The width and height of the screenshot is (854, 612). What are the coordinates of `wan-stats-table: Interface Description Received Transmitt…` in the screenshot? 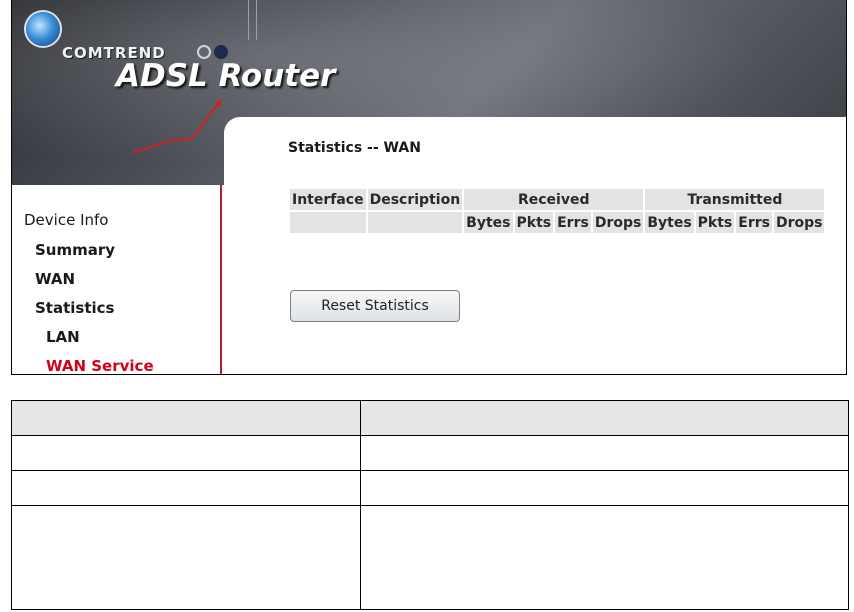 It's located at (557, 211).